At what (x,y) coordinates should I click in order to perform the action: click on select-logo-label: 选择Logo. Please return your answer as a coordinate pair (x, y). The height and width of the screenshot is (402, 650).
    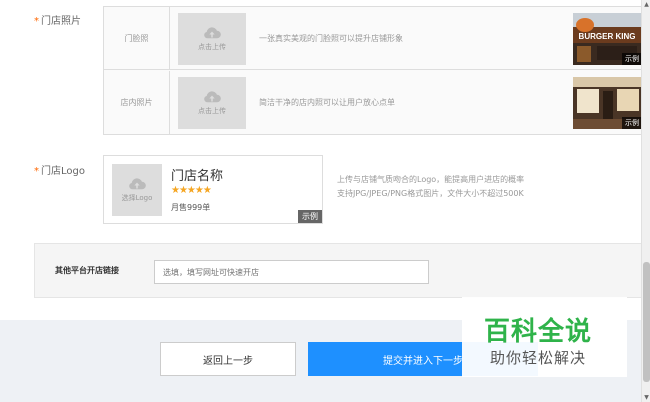
    Looking at the image, I should click on (137, 197).